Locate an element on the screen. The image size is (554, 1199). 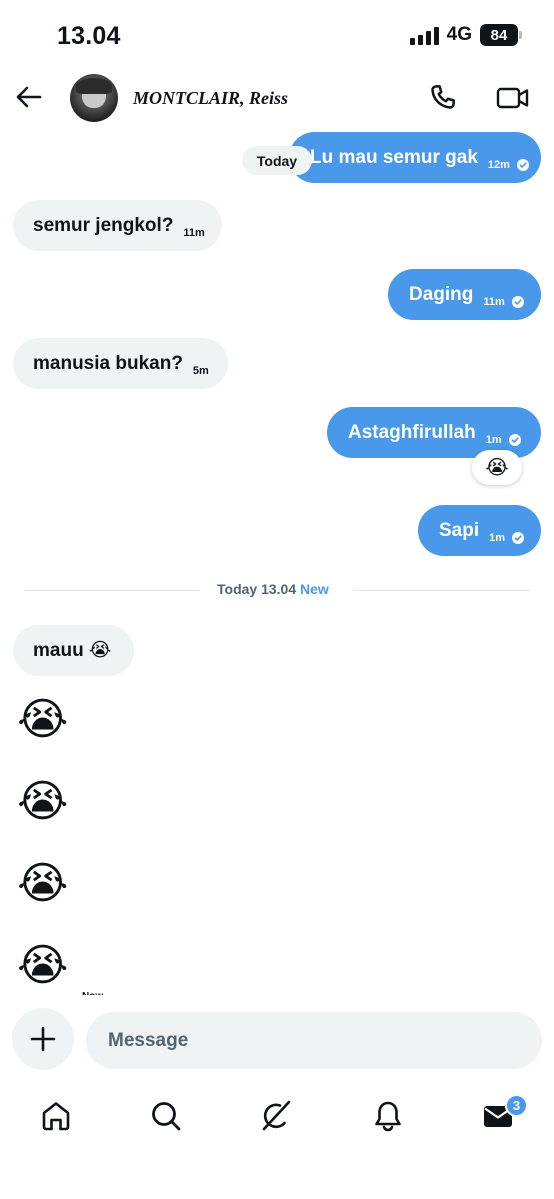
message-bubble-received: mauu 😭 is located at coordinates (73, 650).